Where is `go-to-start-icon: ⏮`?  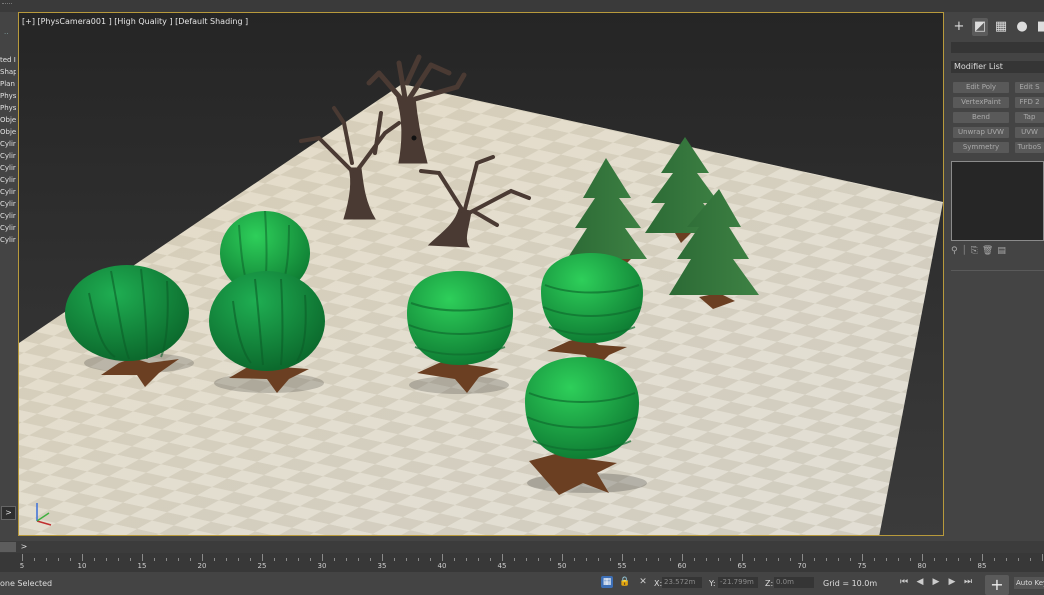
go-to-start-icon: ⏮ is located at coordinates (904, 582).